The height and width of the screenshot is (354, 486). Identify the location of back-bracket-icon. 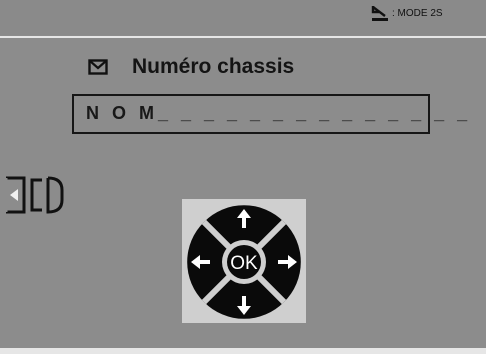
(34, 195).